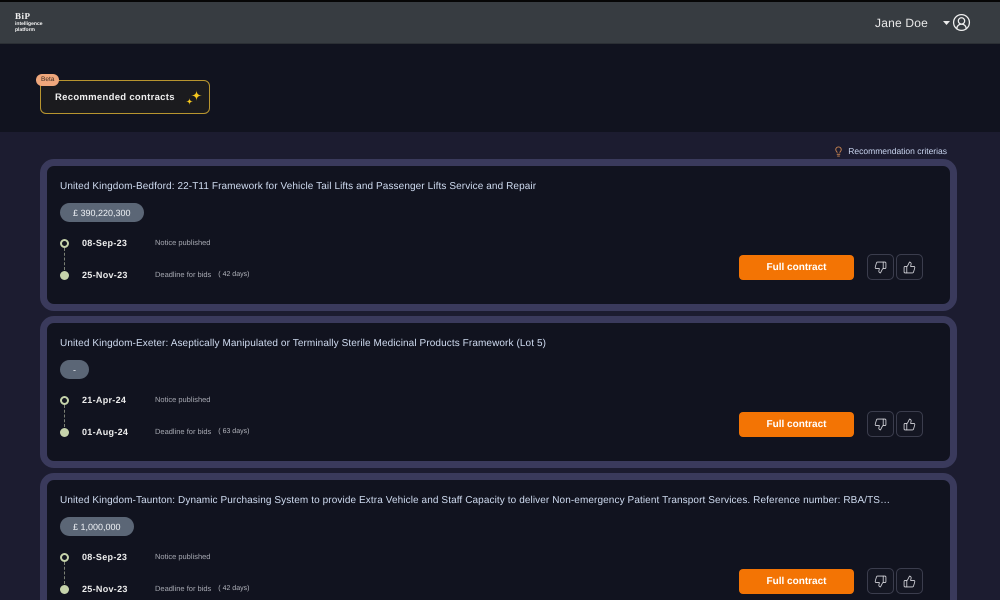 The image size is (1000, 600). What do you see at coordinates (23, 16) in the screenshot?
I see `logo-mark: BiP` at bounding box center [23, 16].